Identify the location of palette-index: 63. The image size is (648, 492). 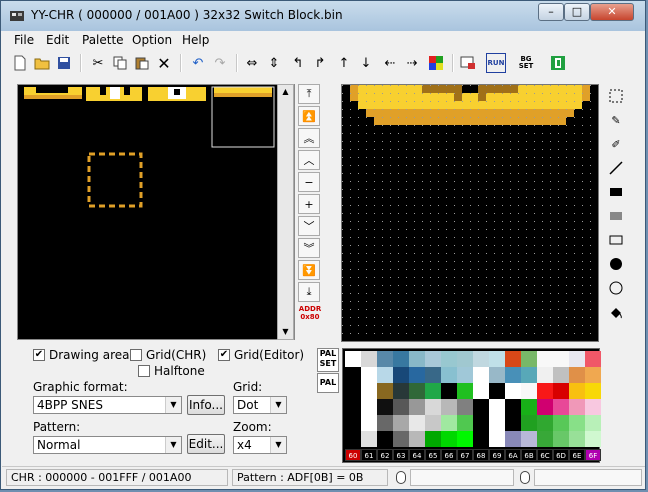
(401, 455).